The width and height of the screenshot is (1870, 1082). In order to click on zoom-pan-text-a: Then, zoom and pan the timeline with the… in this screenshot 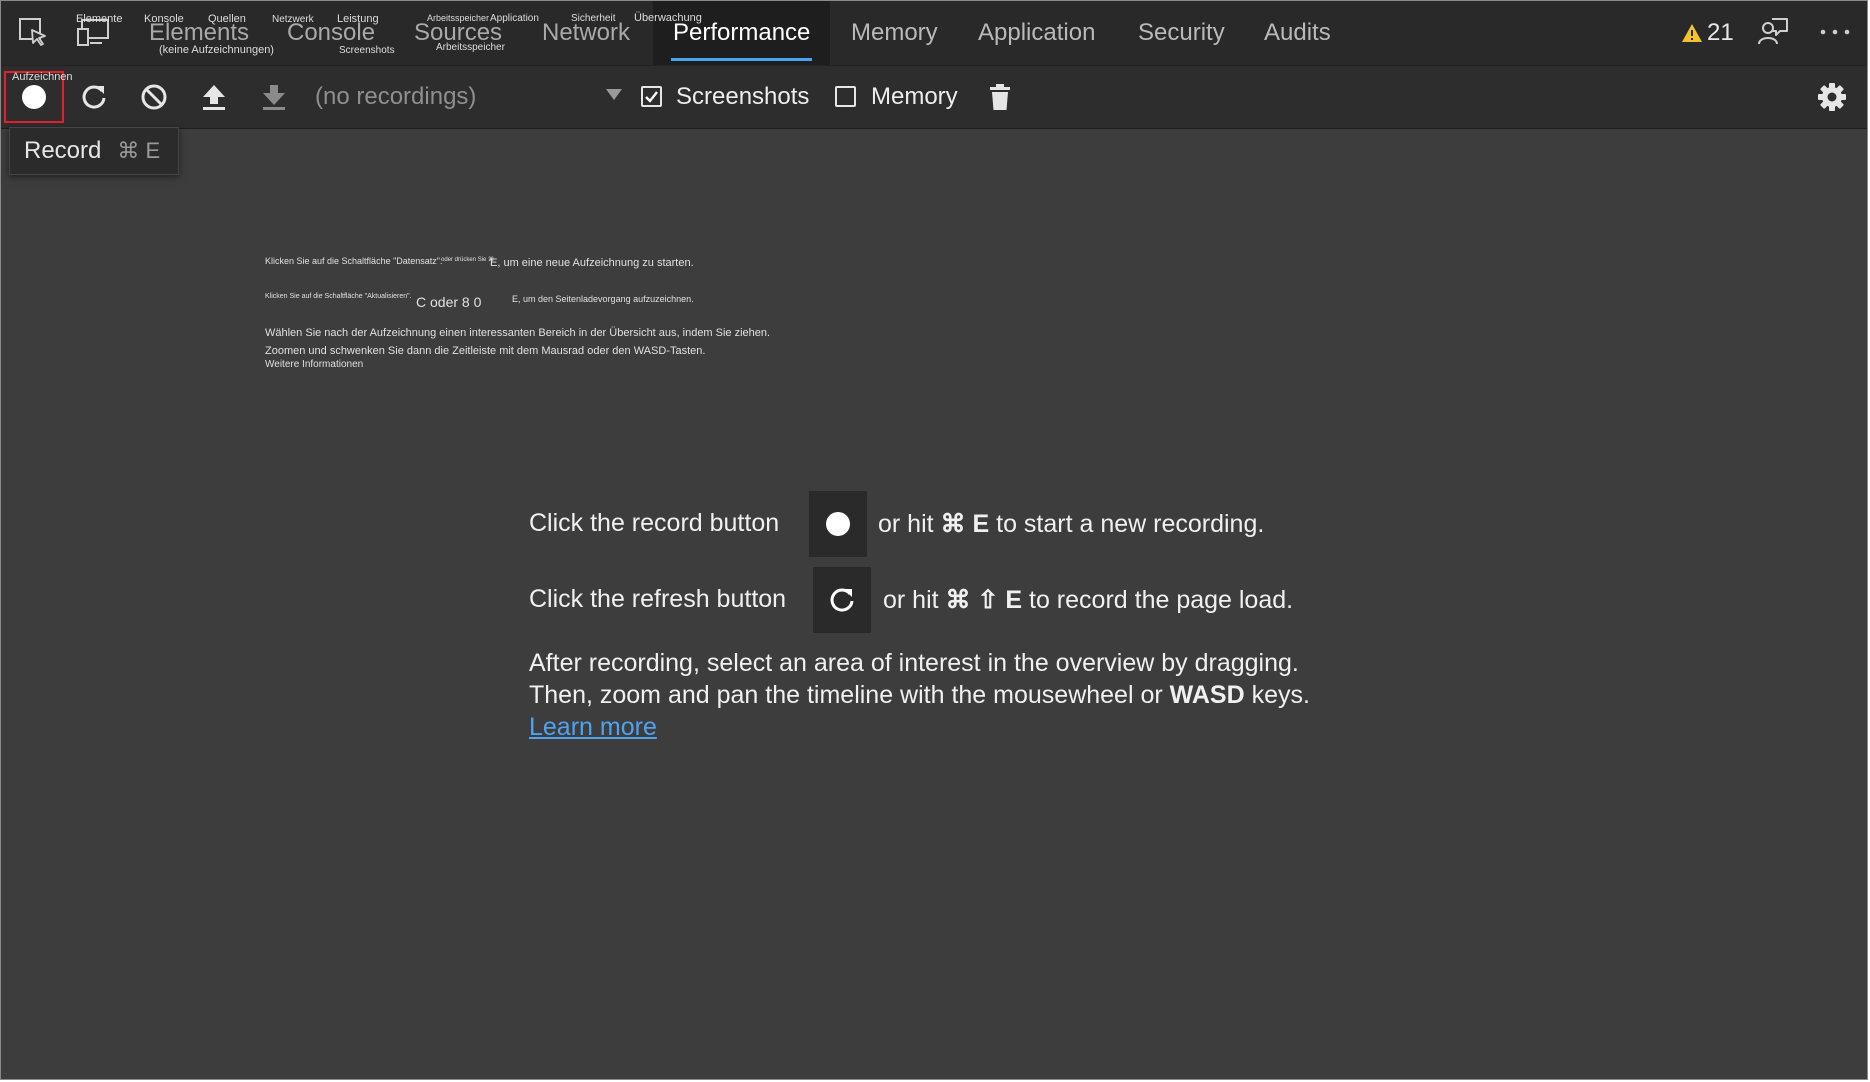, I will do `click(846, 695)`.